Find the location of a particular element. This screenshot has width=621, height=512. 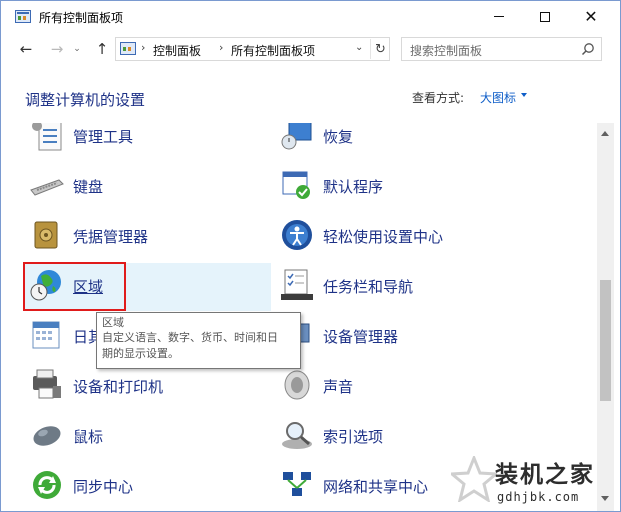

printer-icon is located at coordinates (47, 384).